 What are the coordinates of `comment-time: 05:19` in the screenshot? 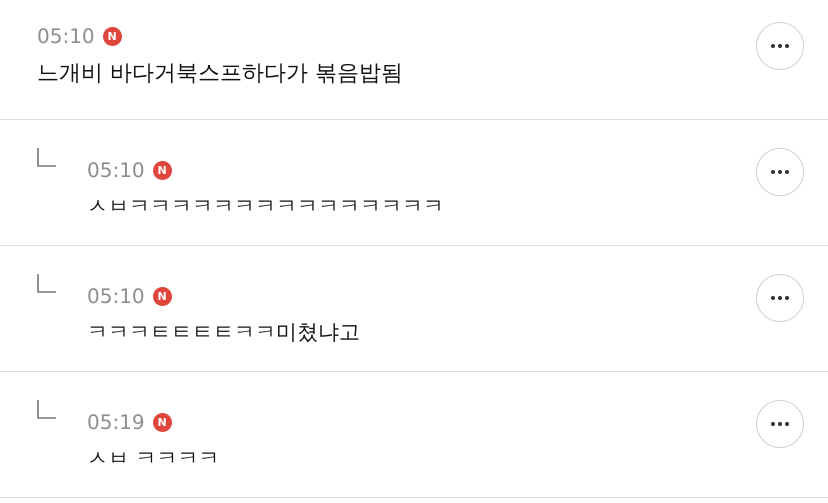 It's located at (116, 422).